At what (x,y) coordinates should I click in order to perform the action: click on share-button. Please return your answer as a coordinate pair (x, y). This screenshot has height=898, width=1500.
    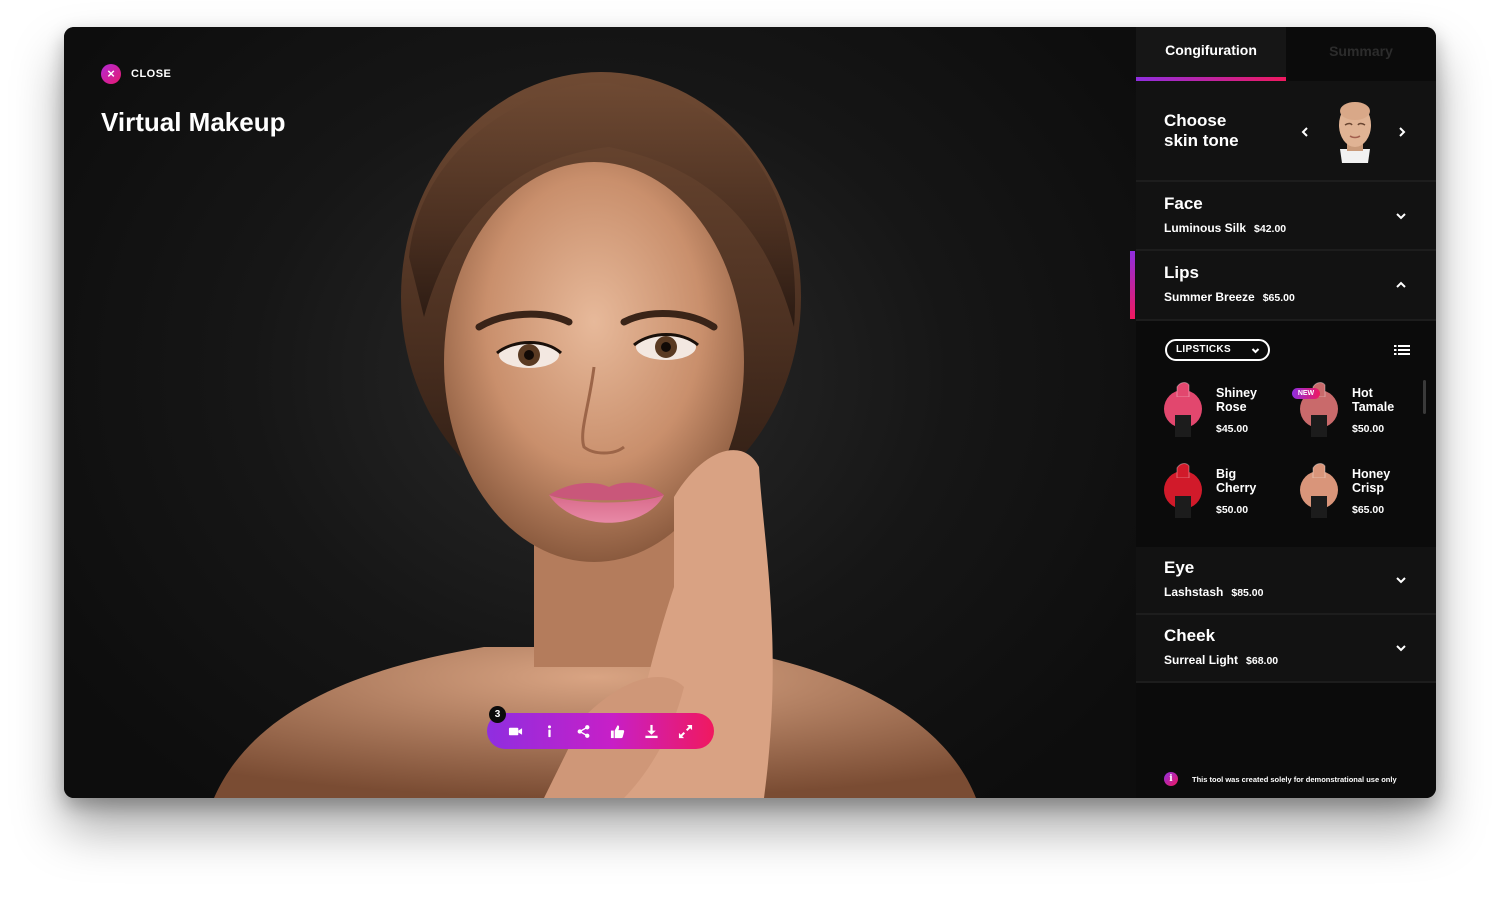
    Looking at the image, I should click on (584, 731).